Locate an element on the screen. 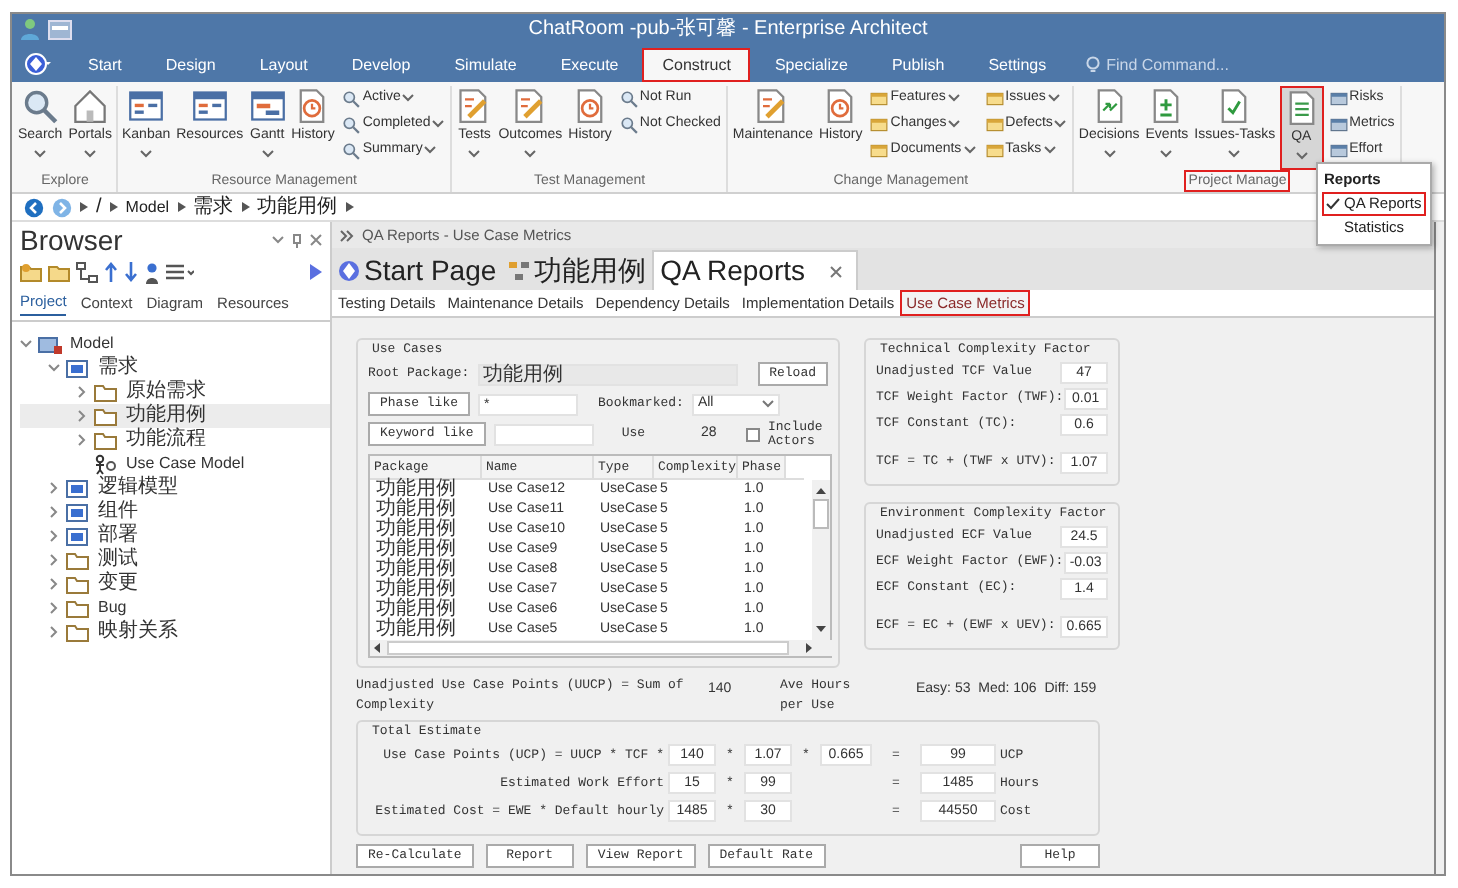 The image size is (1458, 888). lightbulb-icon is located at coordinates (1093, 65).